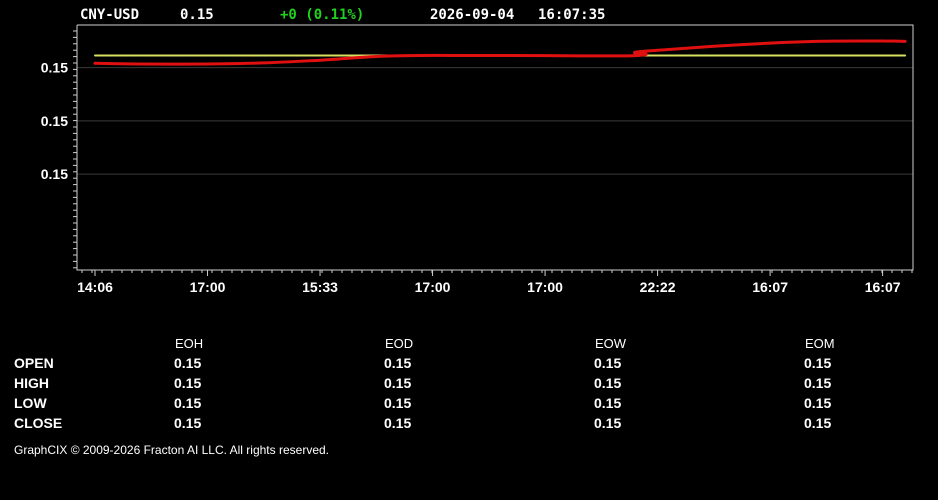 This screenshot has height=500, width=938. What do you see at coordinates (31, 383) in the screenshot?
I see `row-label-high: HIGH` at bounding box center [31, 383].